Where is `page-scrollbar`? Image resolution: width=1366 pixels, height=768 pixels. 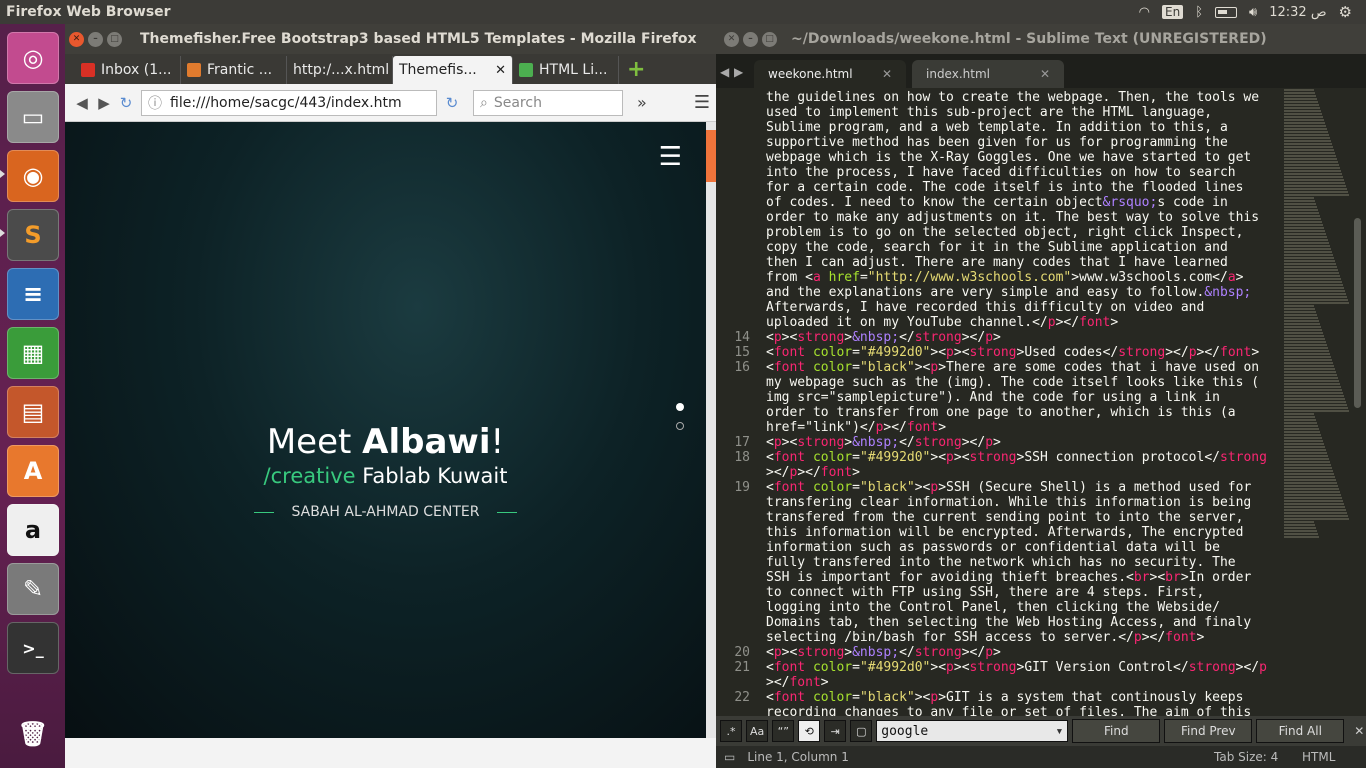
page-scrollbar is located at coordinates (711, 430).